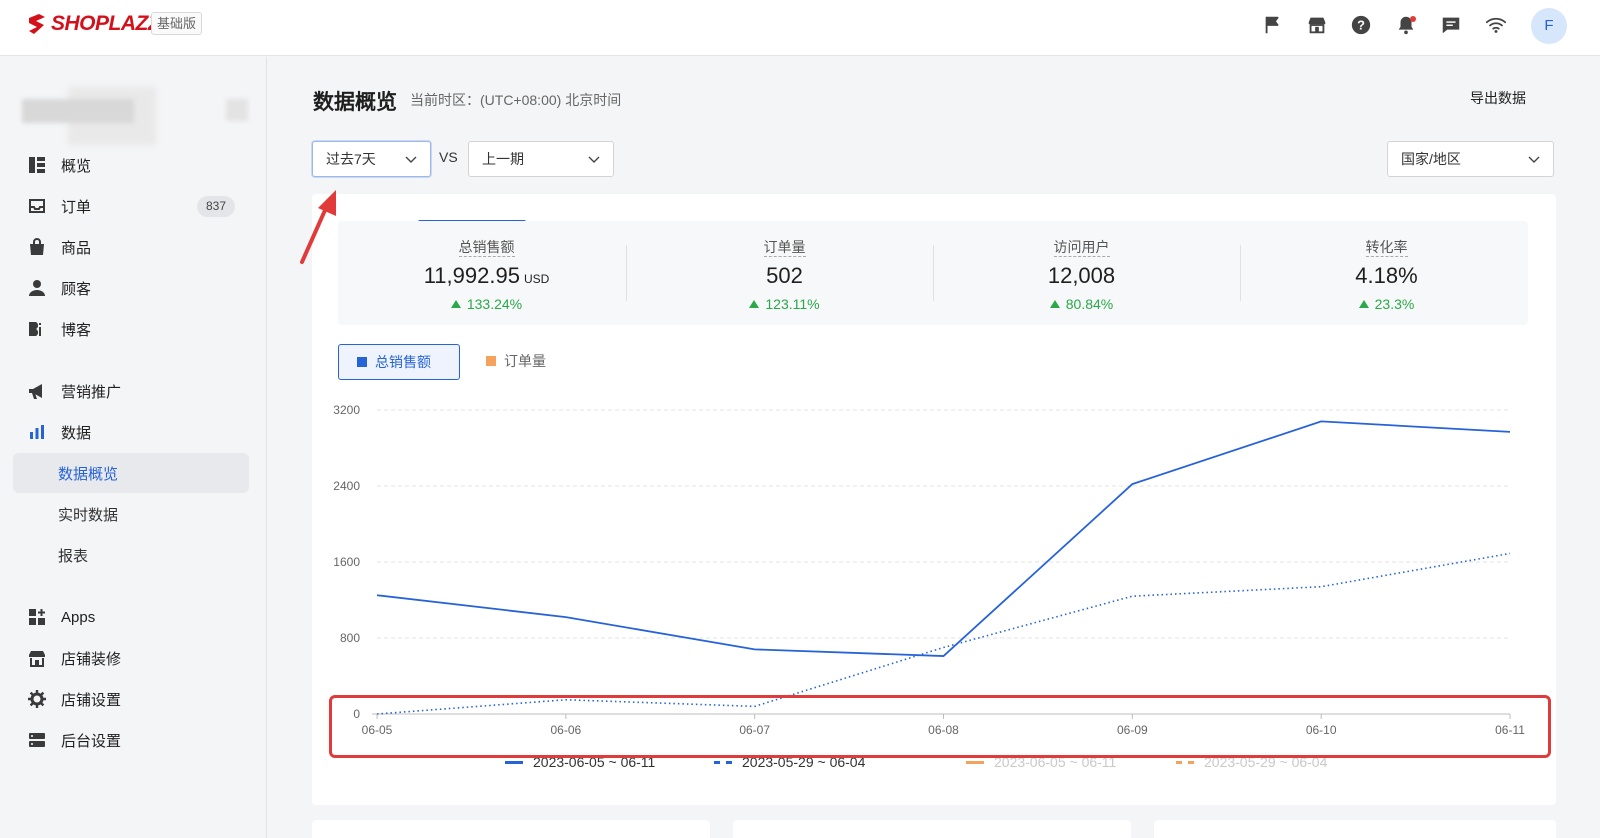 The width and height of the screenshot is (1600, 838). Describe the element at coordinates (91, 392) in the screenshot. I see `sidebar-item-label: 营销推广` at that location.